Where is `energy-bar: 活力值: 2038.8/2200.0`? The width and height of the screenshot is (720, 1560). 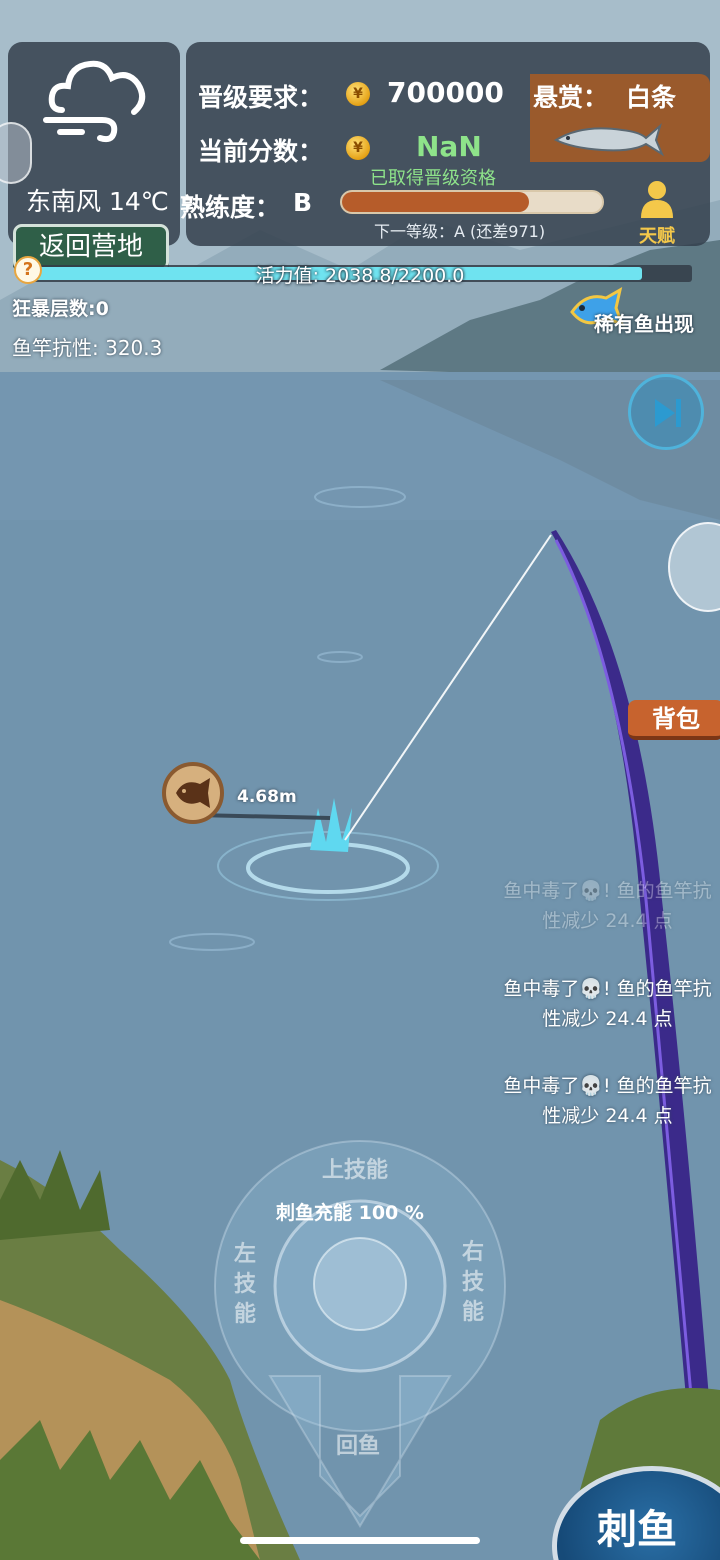
energy-bar: 活力值: 2038.8/2200.0 is located at coordinates (360, 276).